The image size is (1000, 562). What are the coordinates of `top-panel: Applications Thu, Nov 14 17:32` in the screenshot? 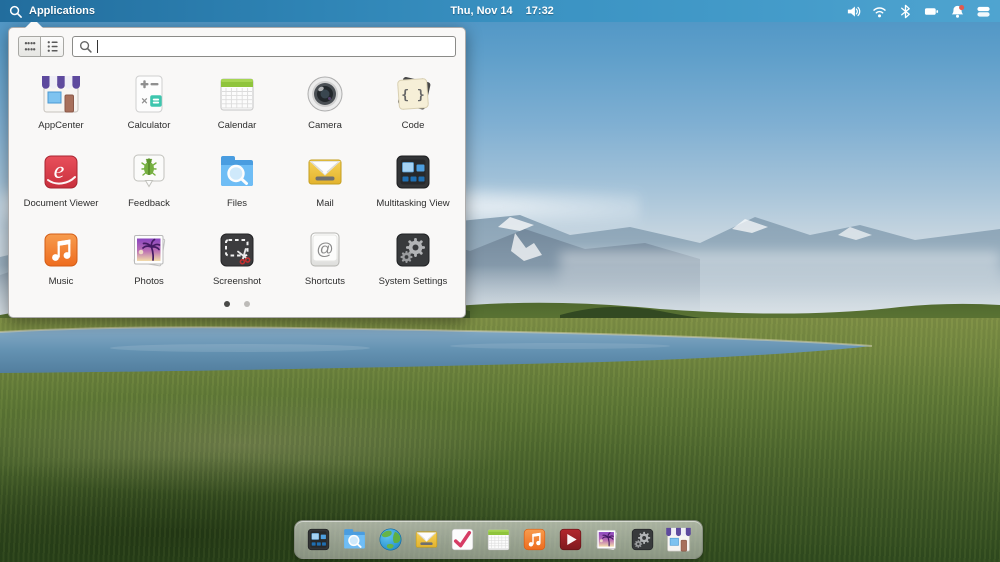 It's located at (500, 11).